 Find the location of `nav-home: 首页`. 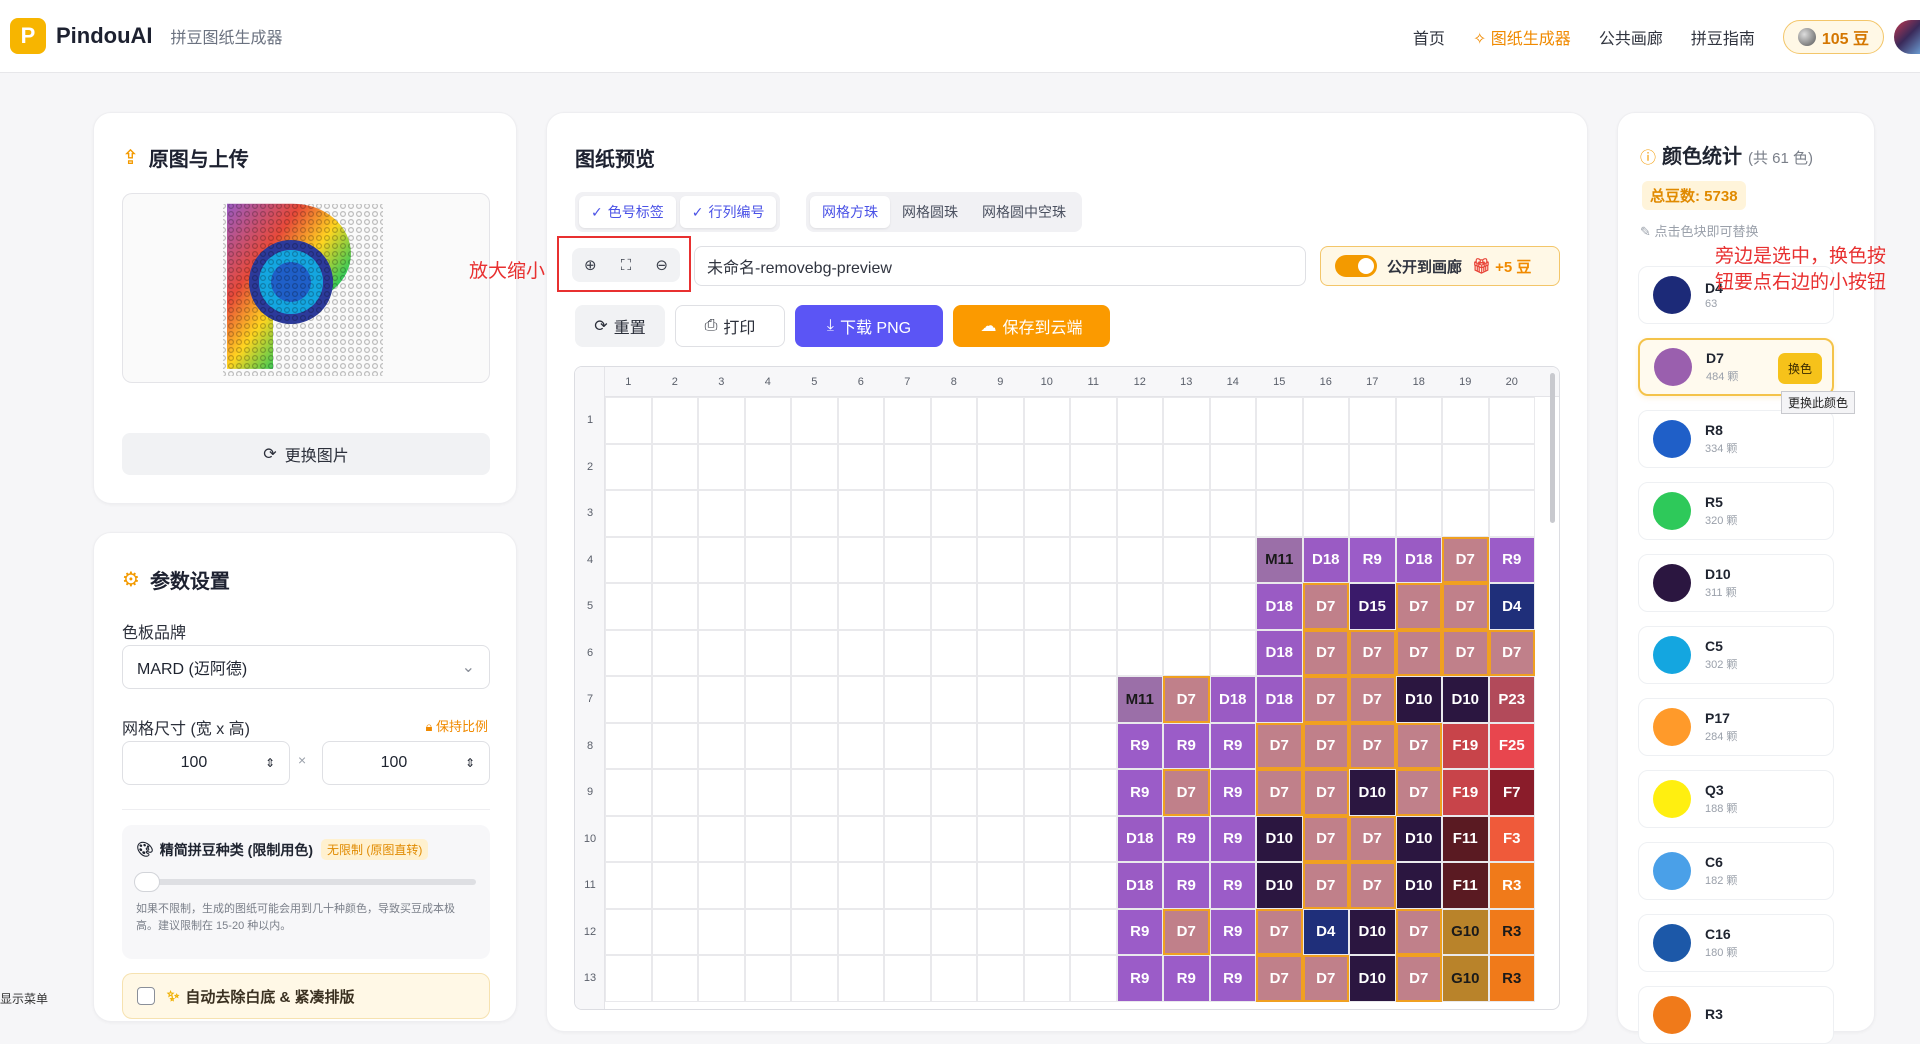

nav-home: 首页 is located at coordinates (1429, 37).